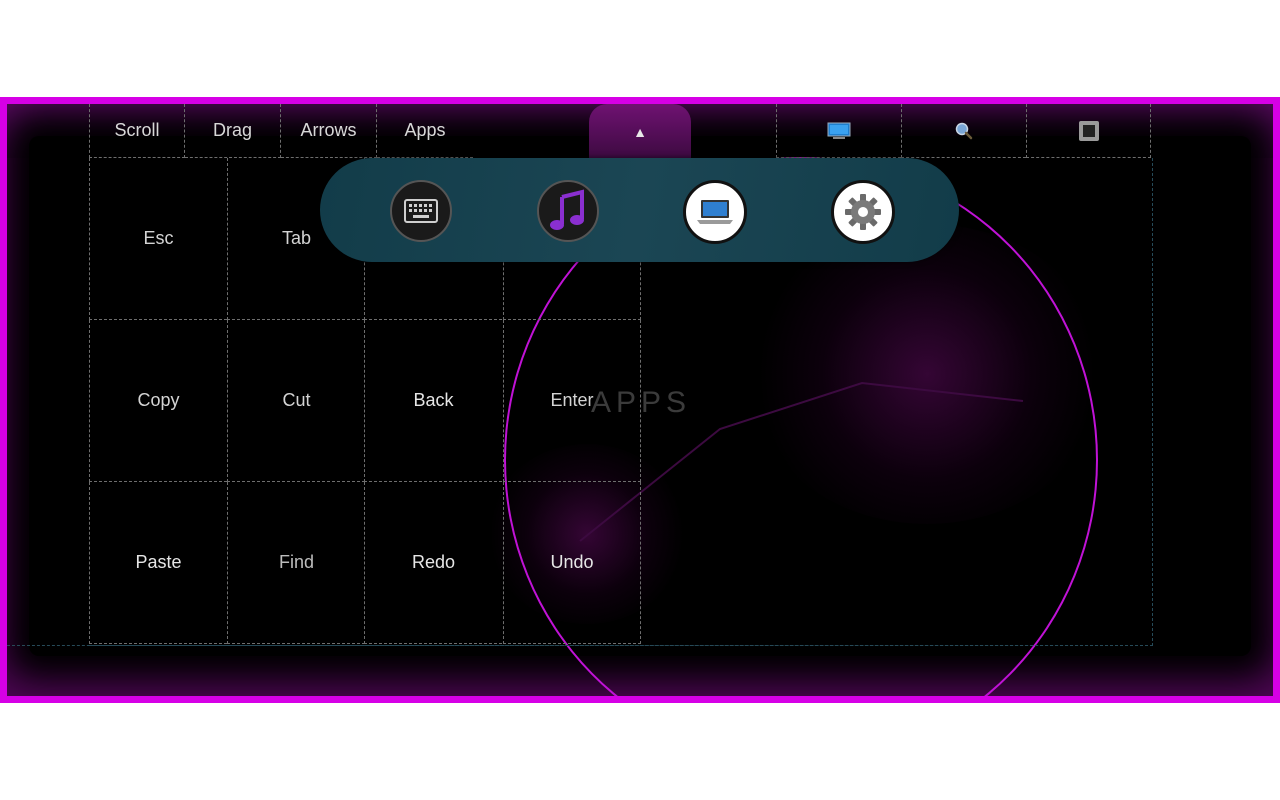  What do you see at coordinates (158, 563) in the screenshot?
I see `key-paste: Paste` at bounding box center [158, 563].